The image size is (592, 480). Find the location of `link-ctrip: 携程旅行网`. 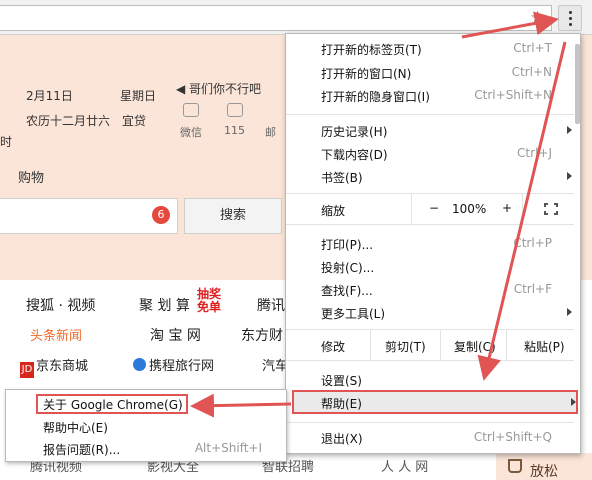

link-ctrip: 携程旅行网 is located at coordinates (173, 364).